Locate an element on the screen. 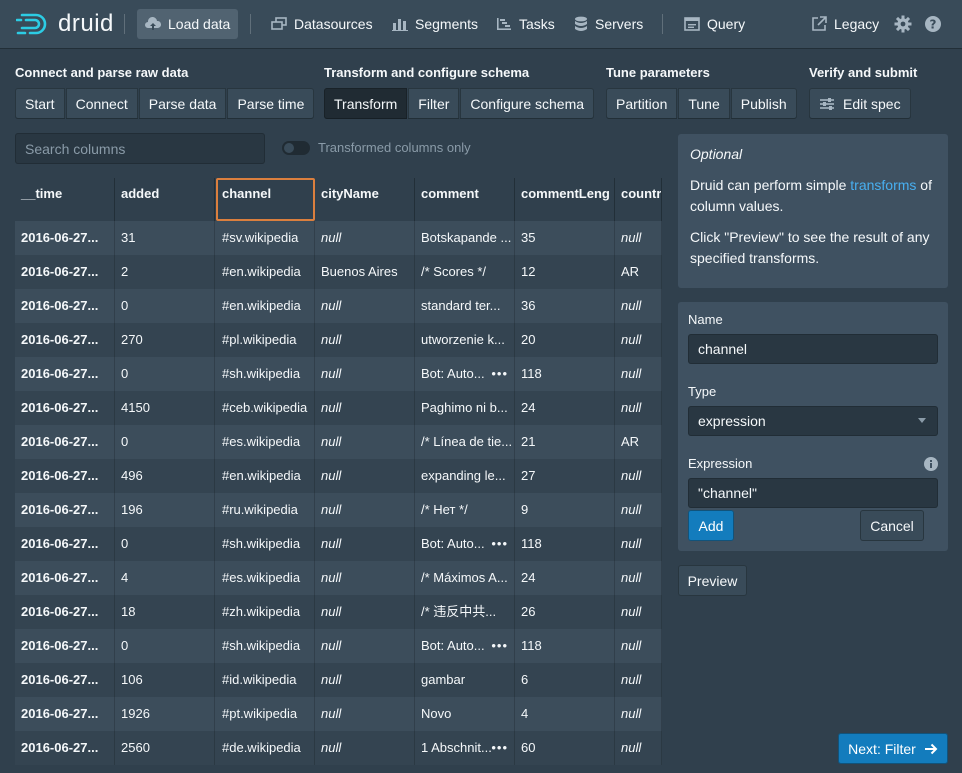  cell-channel: #sh.wikipedia is located at coordinates (265, 646).